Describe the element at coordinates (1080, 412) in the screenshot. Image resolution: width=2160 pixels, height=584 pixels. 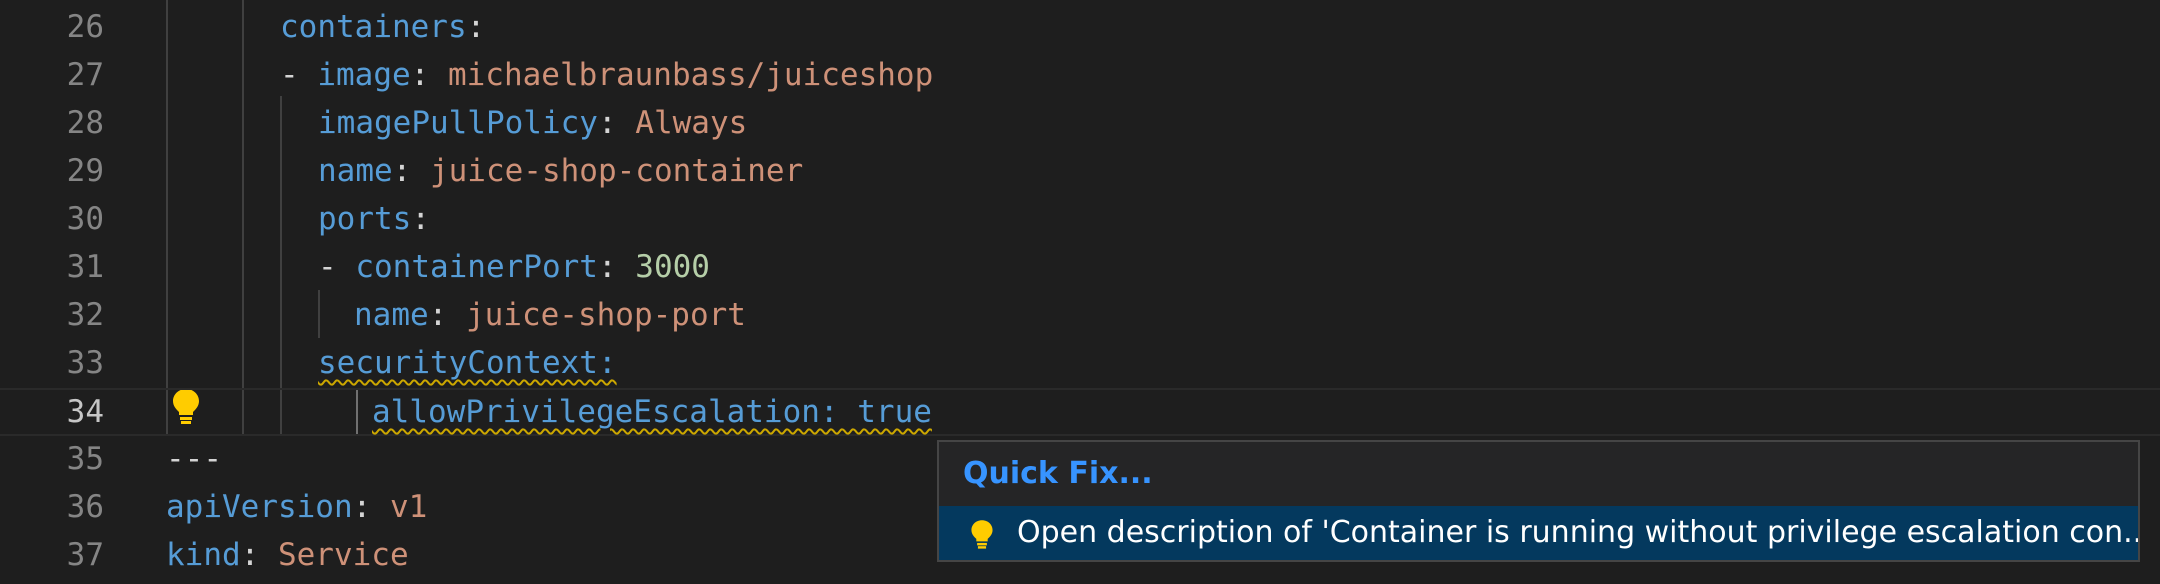
I see `code-line: 34 allowPrivilegeEscalation: true` at that location.